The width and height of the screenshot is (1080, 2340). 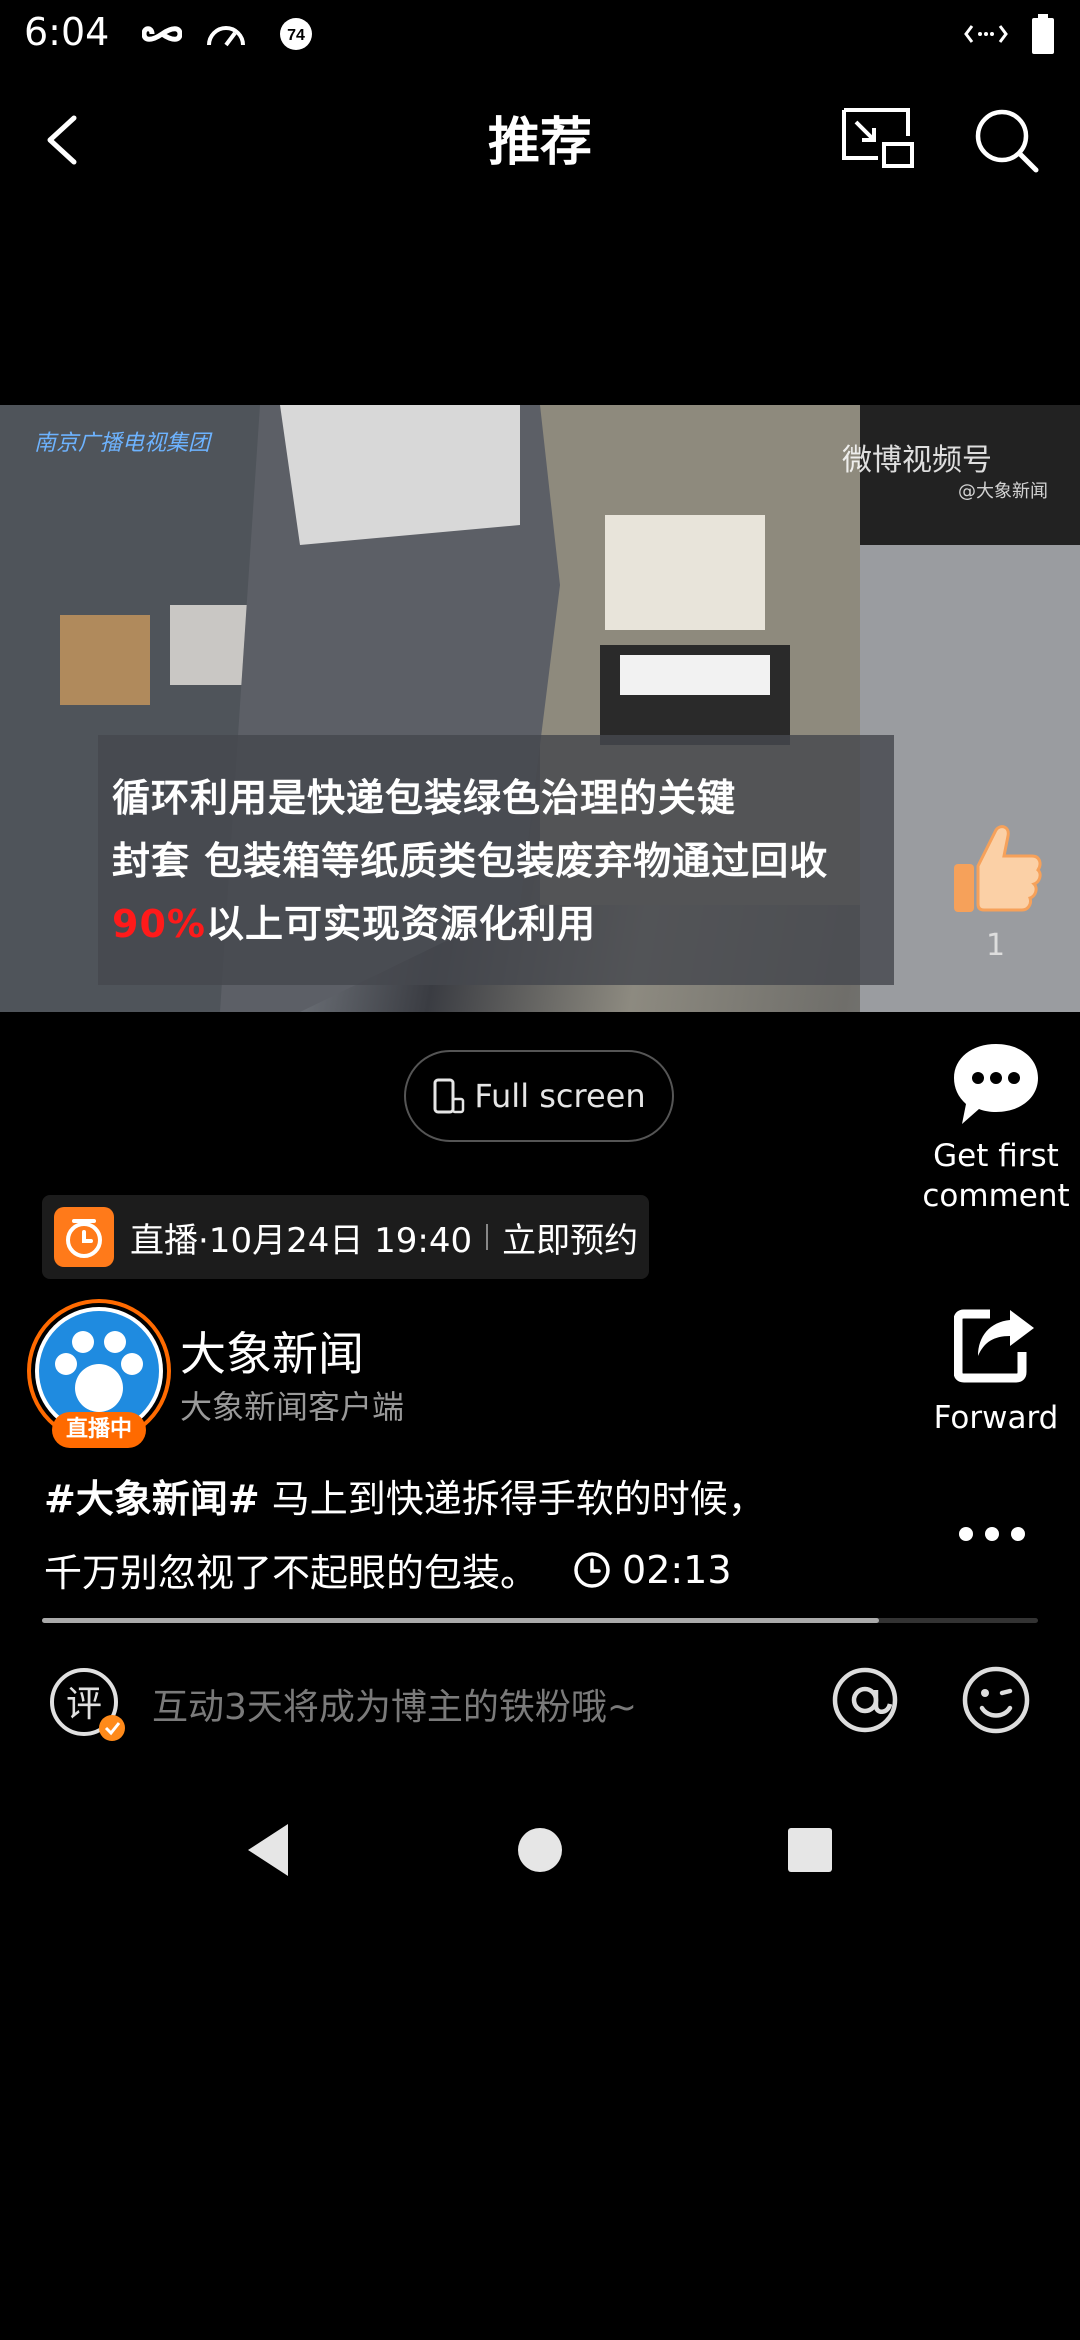 I want to click on badge-number: 74, so click(x=296, y=35).